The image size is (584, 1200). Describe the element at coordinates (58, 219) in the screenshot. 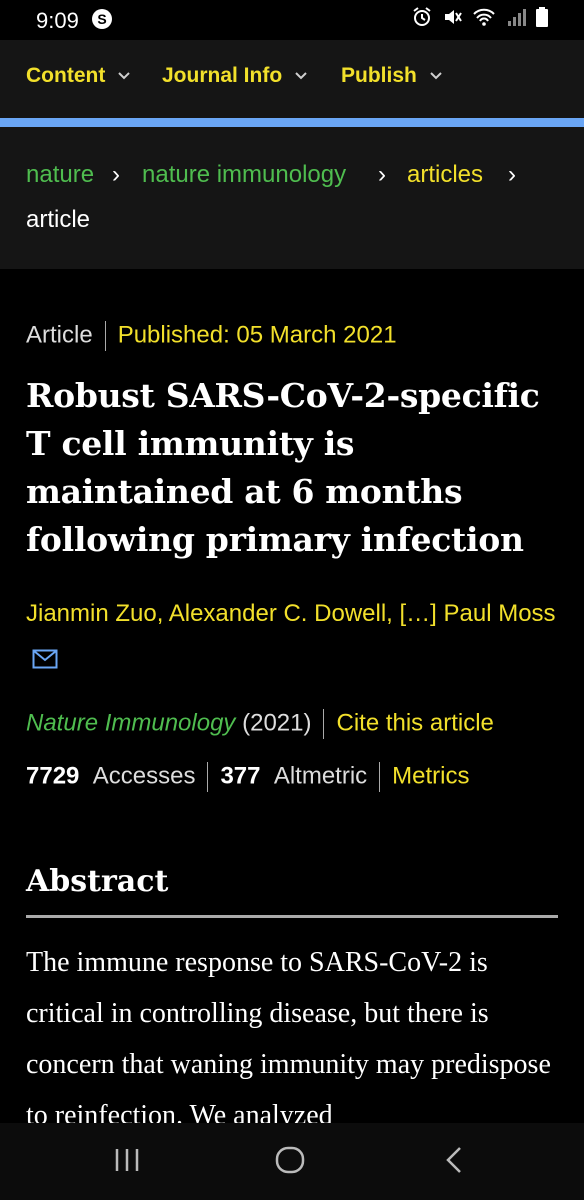

I see `breadcrumb-current: article` at that location.